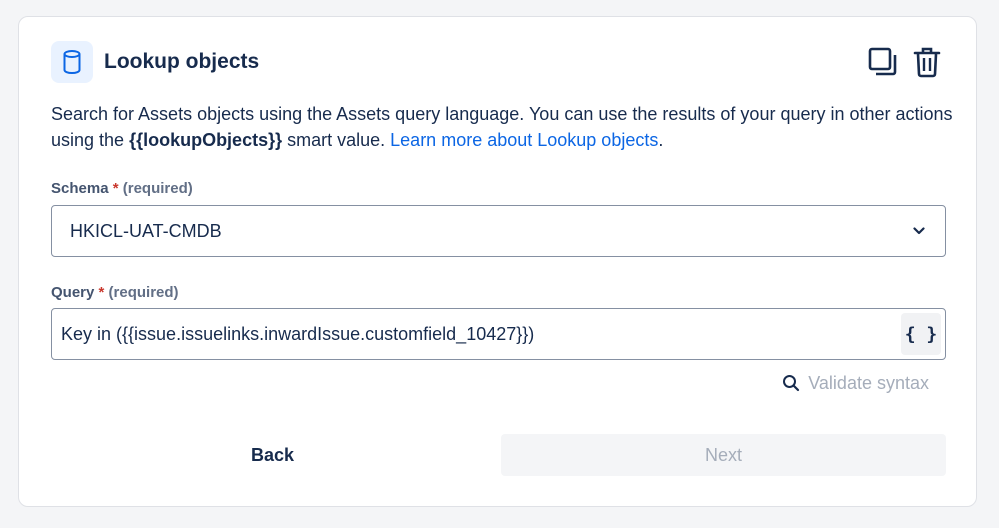  I want to click on smart-value-button: { }, so click(921, 334).